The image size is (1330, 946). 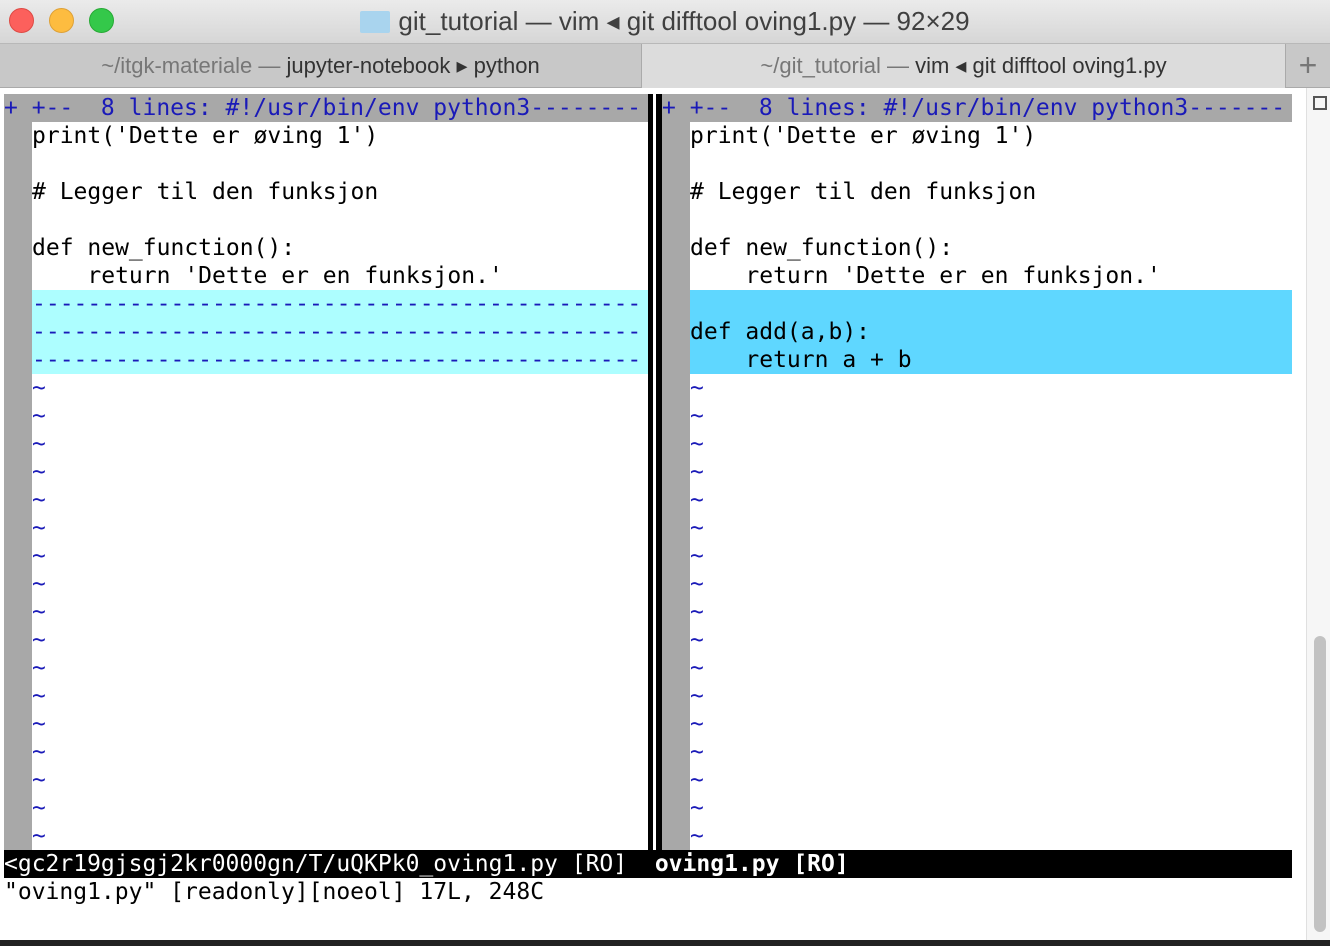 I want to click on folder-icon, so click(x=375, y=22).